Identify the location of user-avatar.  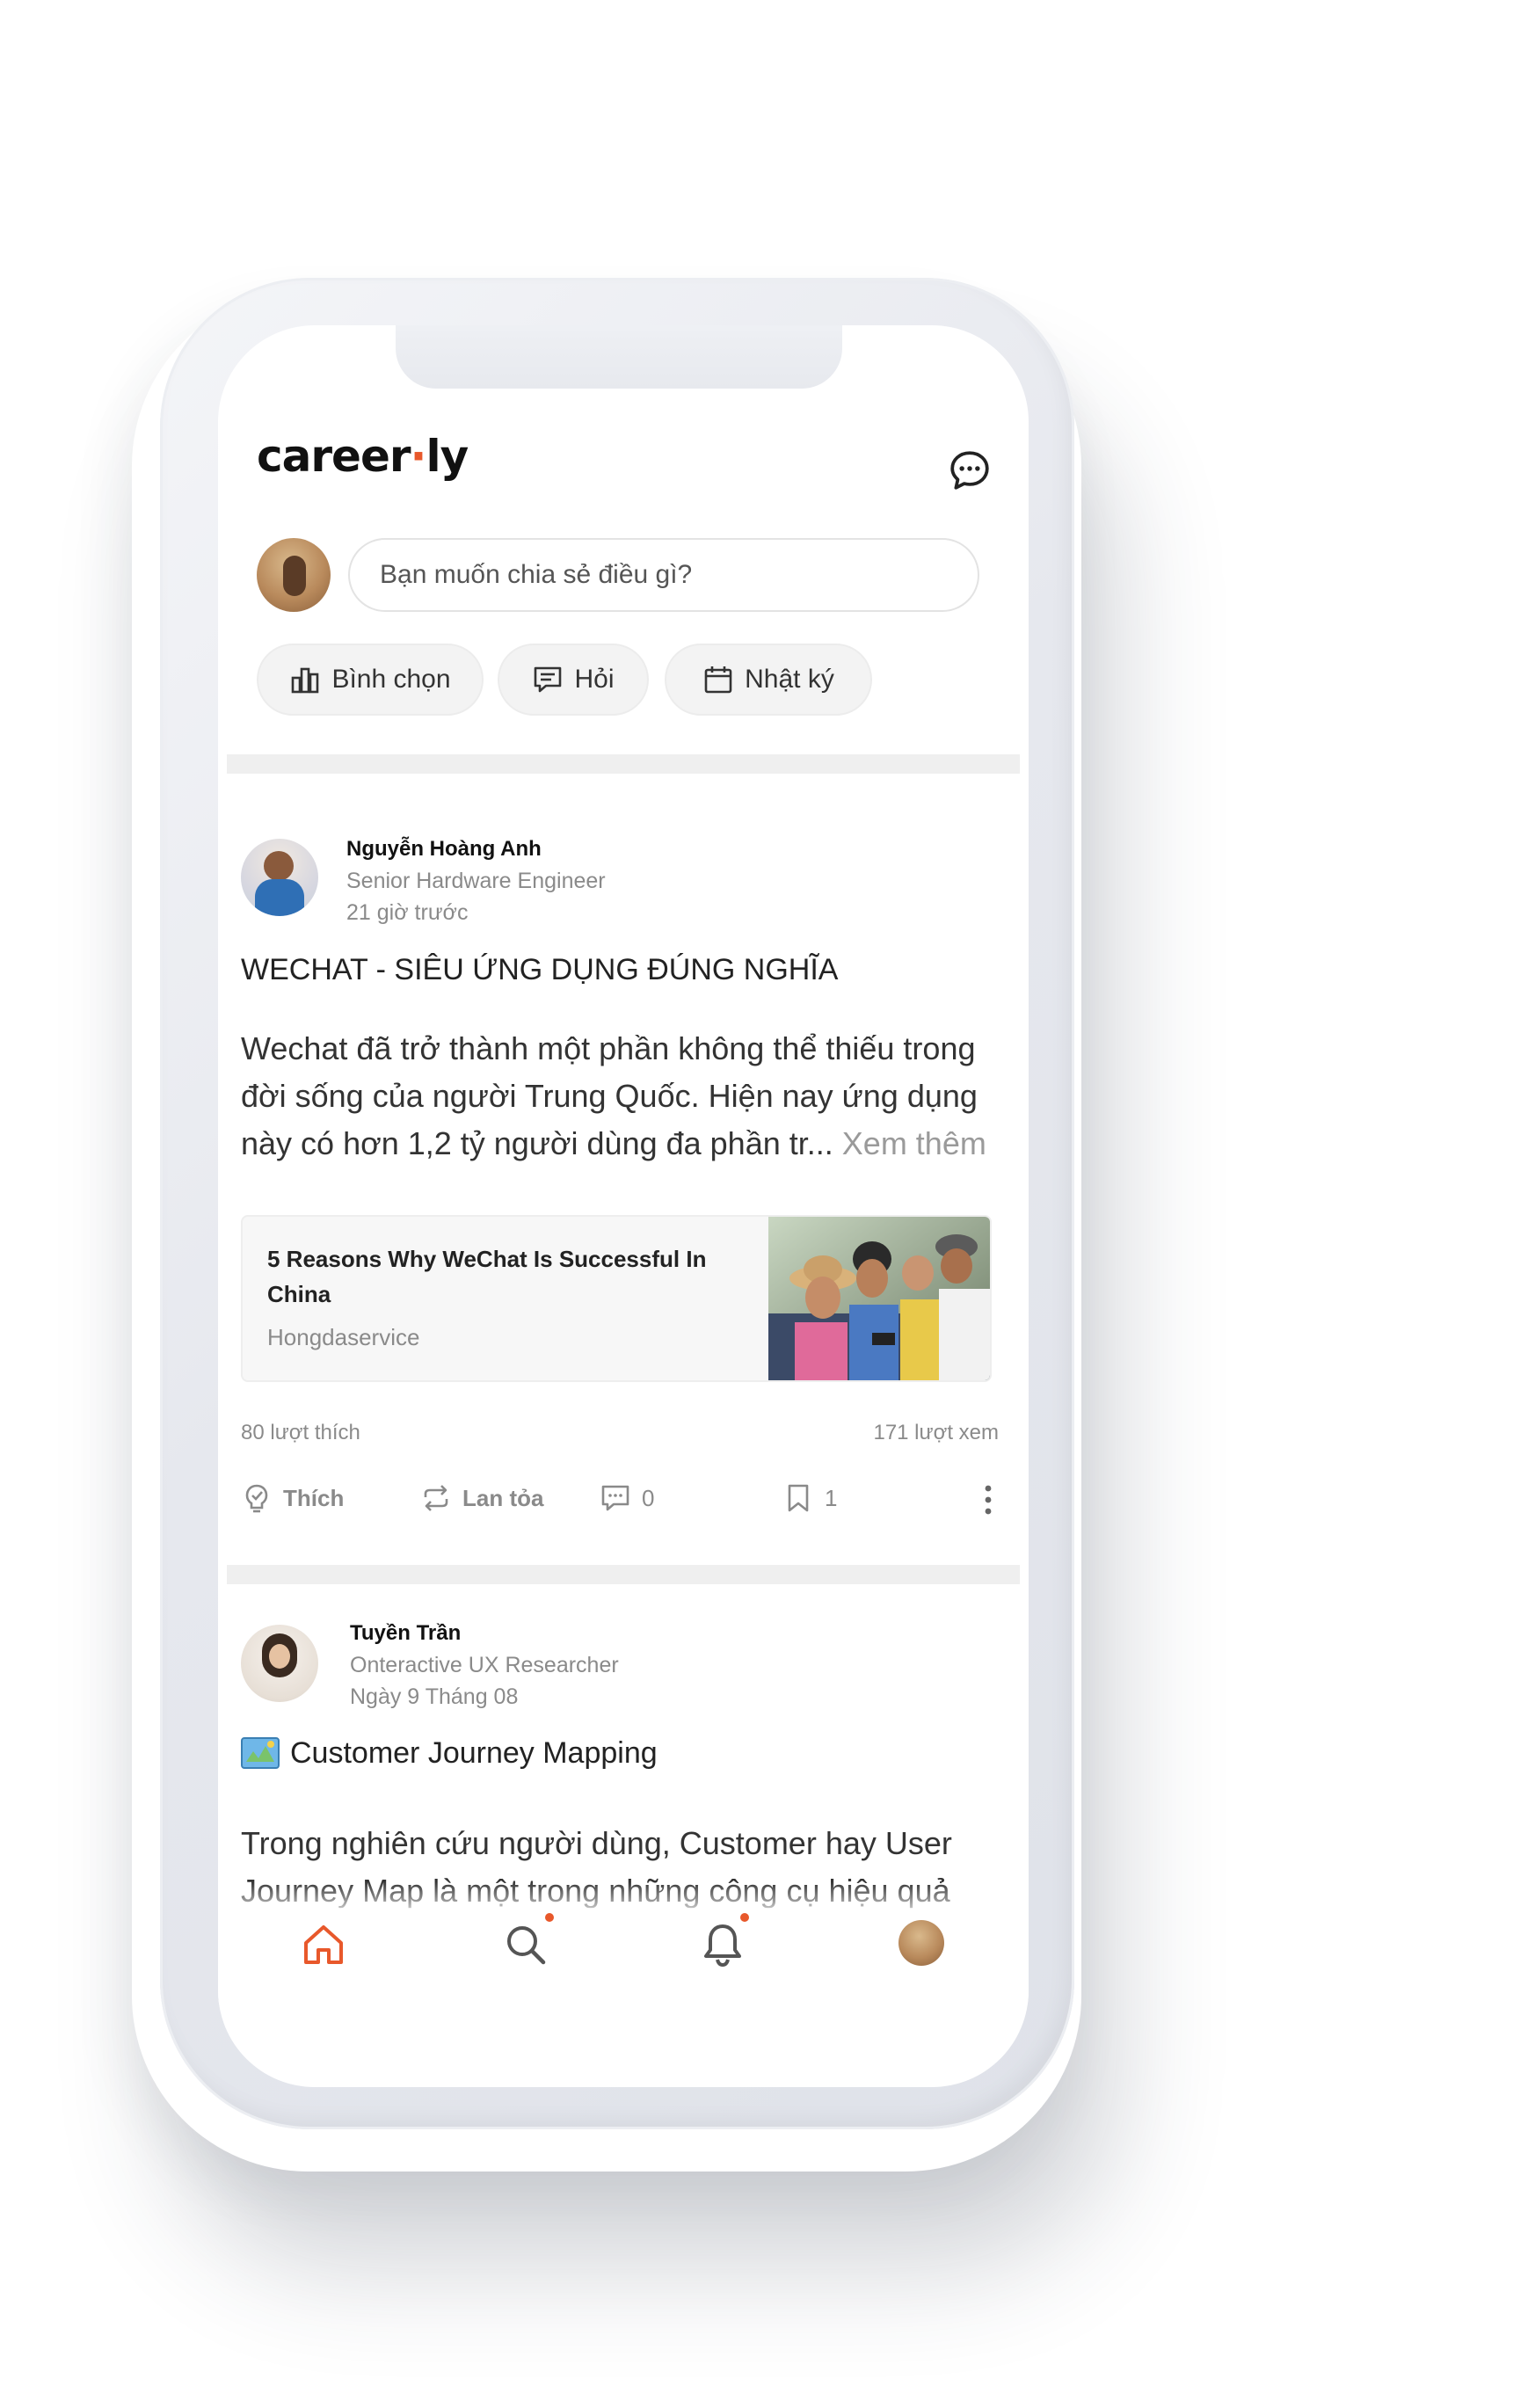
(294, 575).